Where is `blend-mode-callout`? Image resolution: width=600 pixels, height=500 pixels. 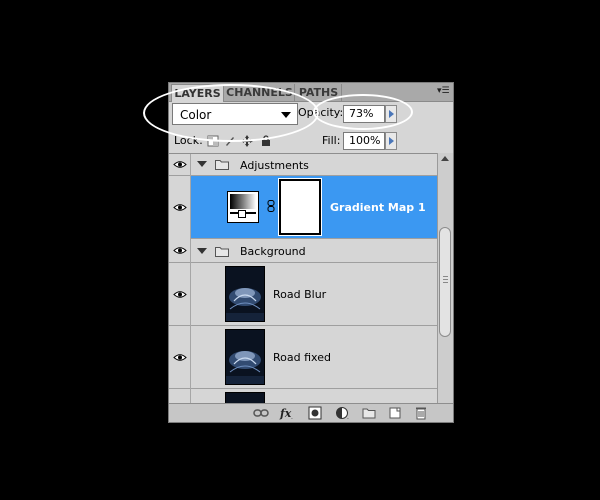 blend-mode-callout is located at coordinates (231, 113).